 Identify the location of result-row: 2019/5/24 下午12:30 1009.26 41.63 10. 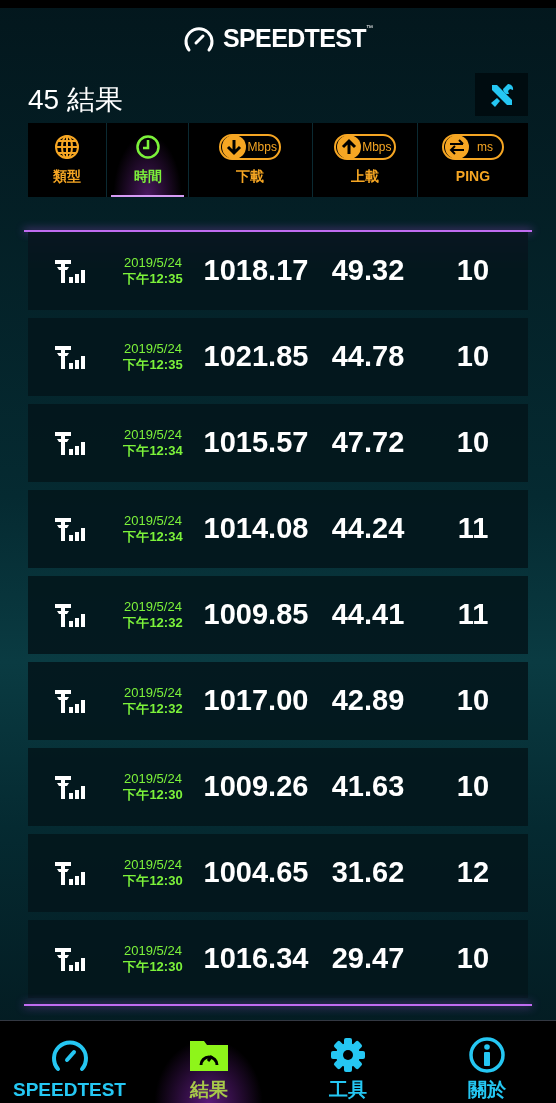
(278, 787).